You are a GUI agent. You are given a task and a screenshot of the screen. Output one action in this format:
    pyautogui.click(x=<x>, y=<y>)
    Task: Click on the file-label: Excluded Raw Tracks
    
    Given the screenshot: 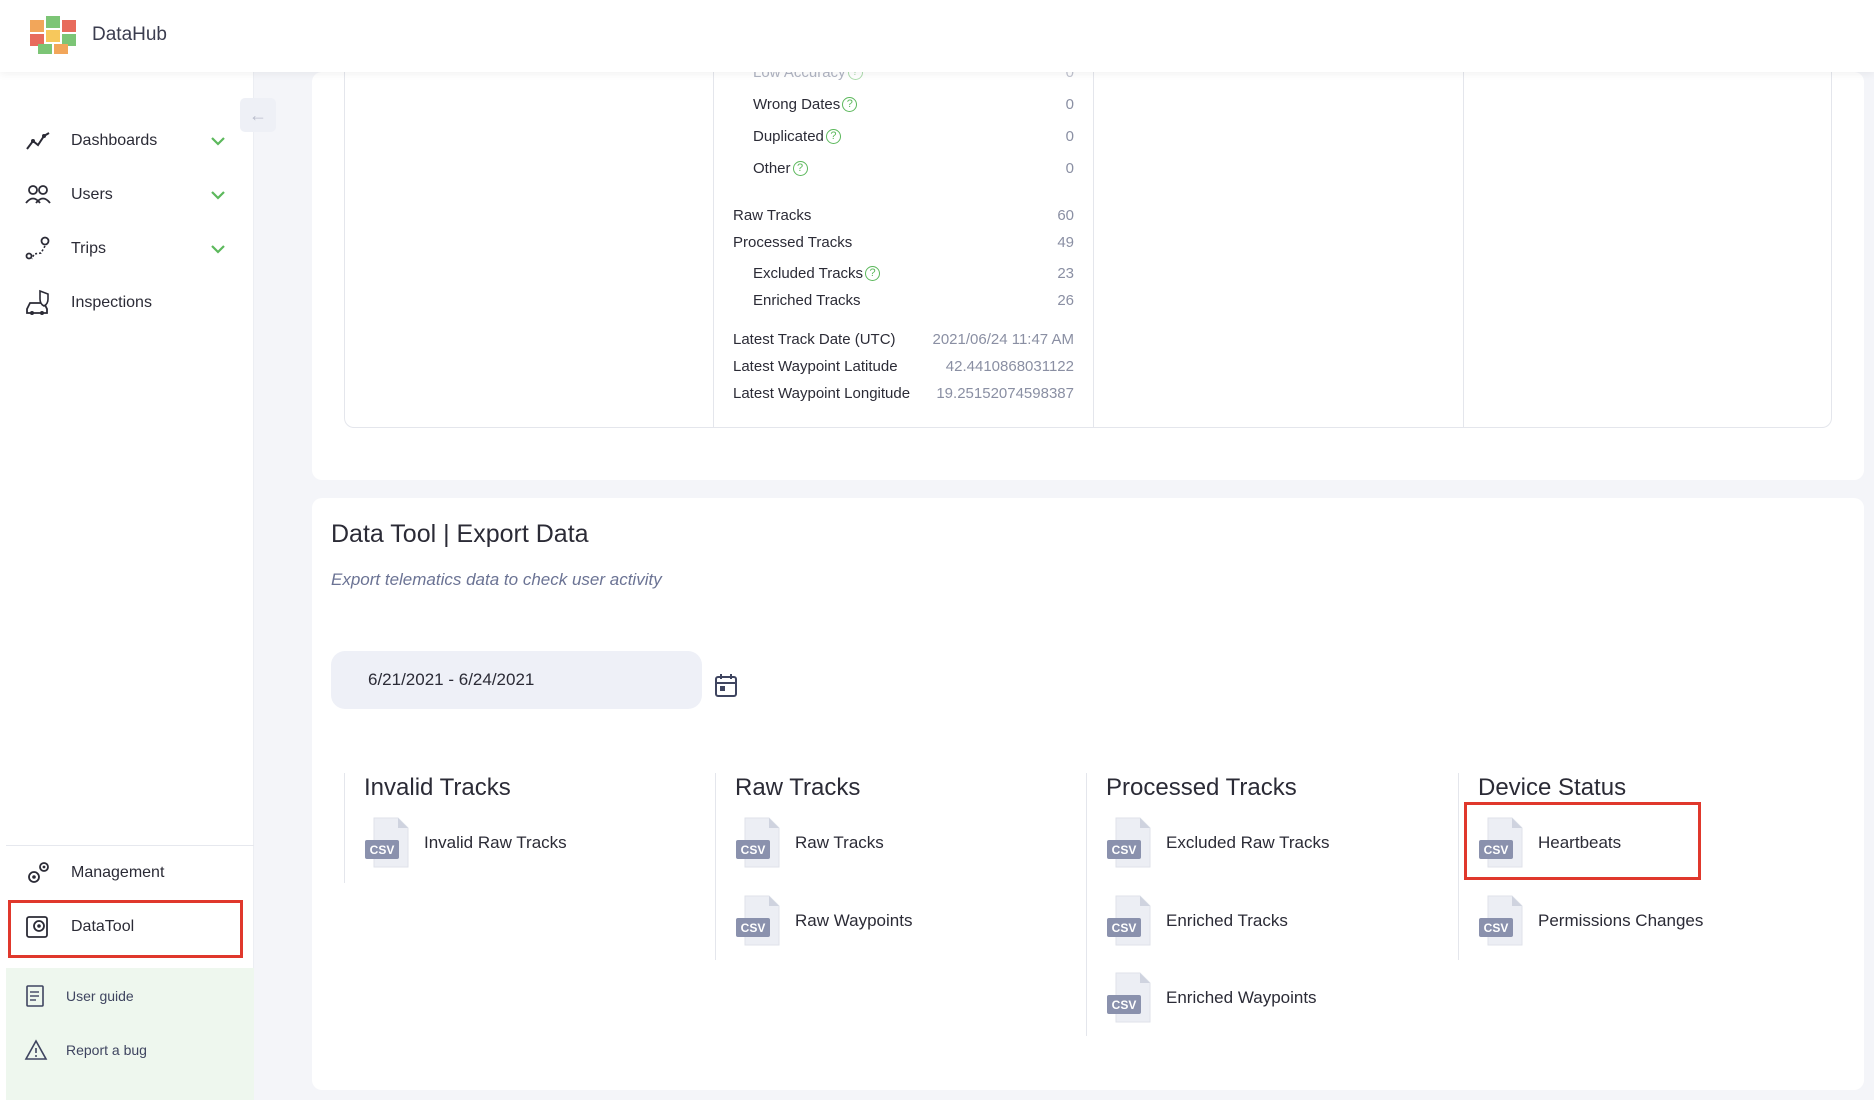 What is the action you would take?
    pyautogui.click(x=1248, y=842)
    